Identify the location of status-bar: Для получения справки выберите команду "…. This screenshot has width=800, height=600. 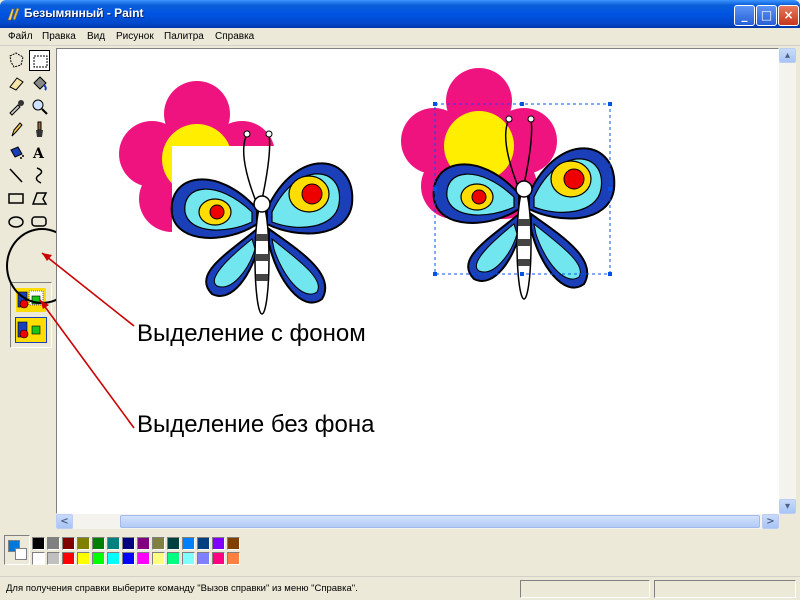
(400, 588).